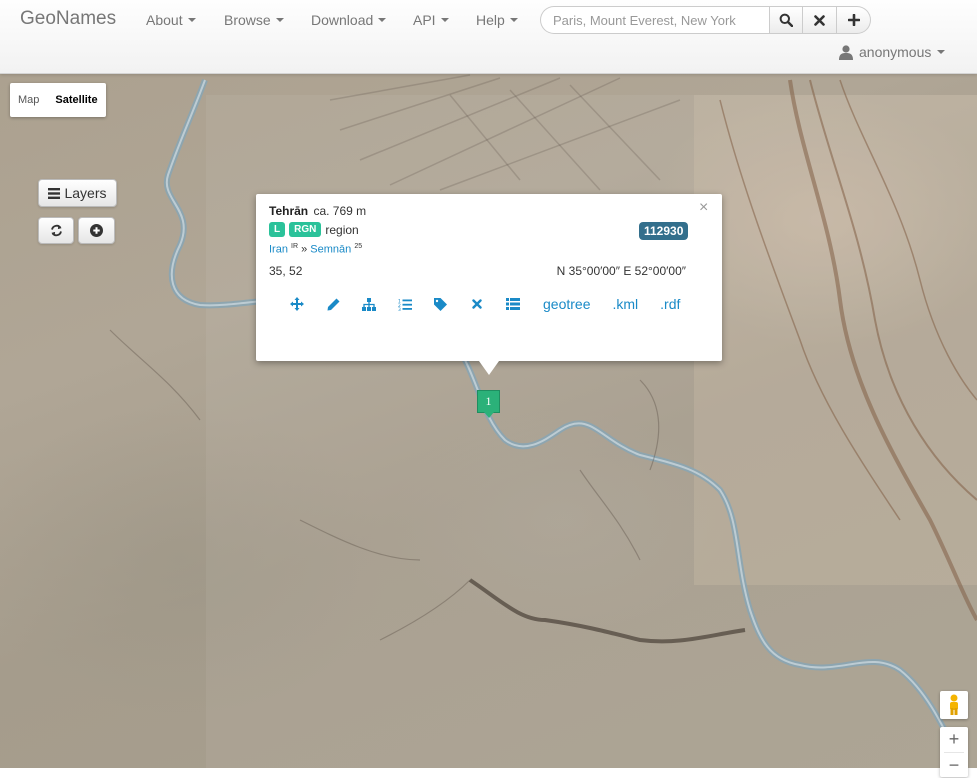 This screenshot has width=977, height=778. I want to click on hierarchy-button, so click(369, 304).